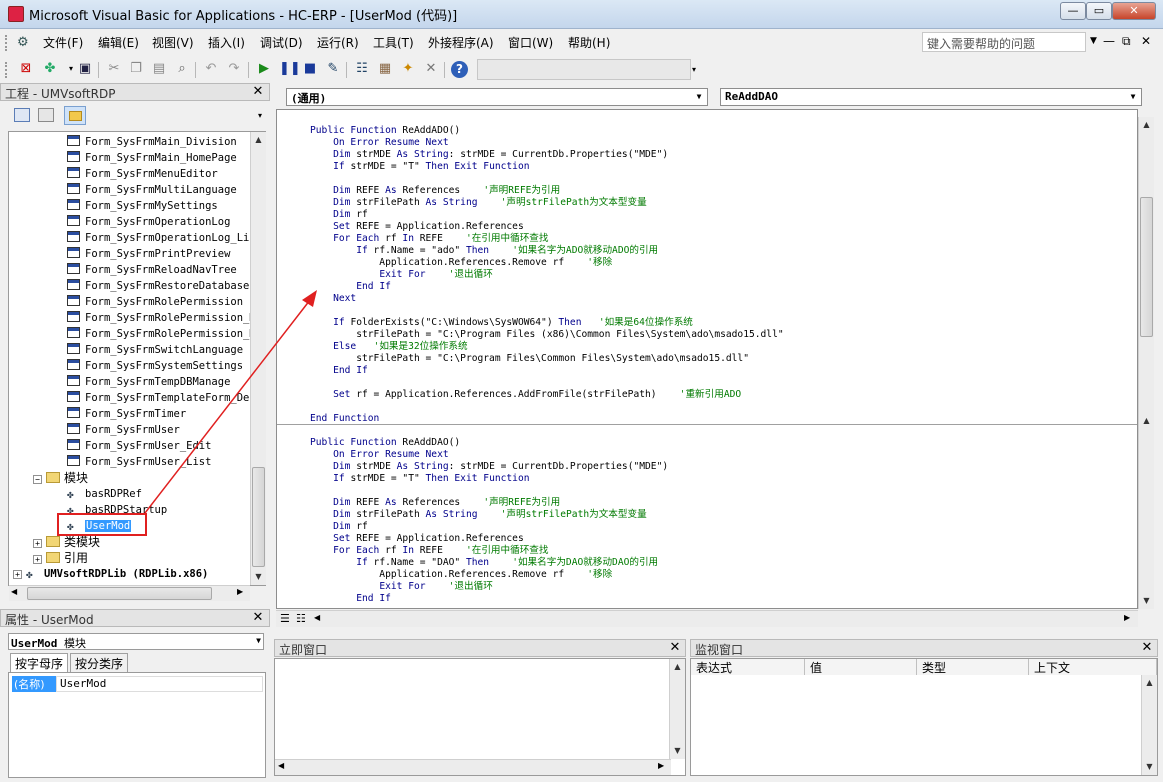 Image resolution: width=1163 pixels, height=782 pixels. Describe the element at coordinates (173, 42) in the screenshot. I see `menu-view: 视图(V)` at that location.